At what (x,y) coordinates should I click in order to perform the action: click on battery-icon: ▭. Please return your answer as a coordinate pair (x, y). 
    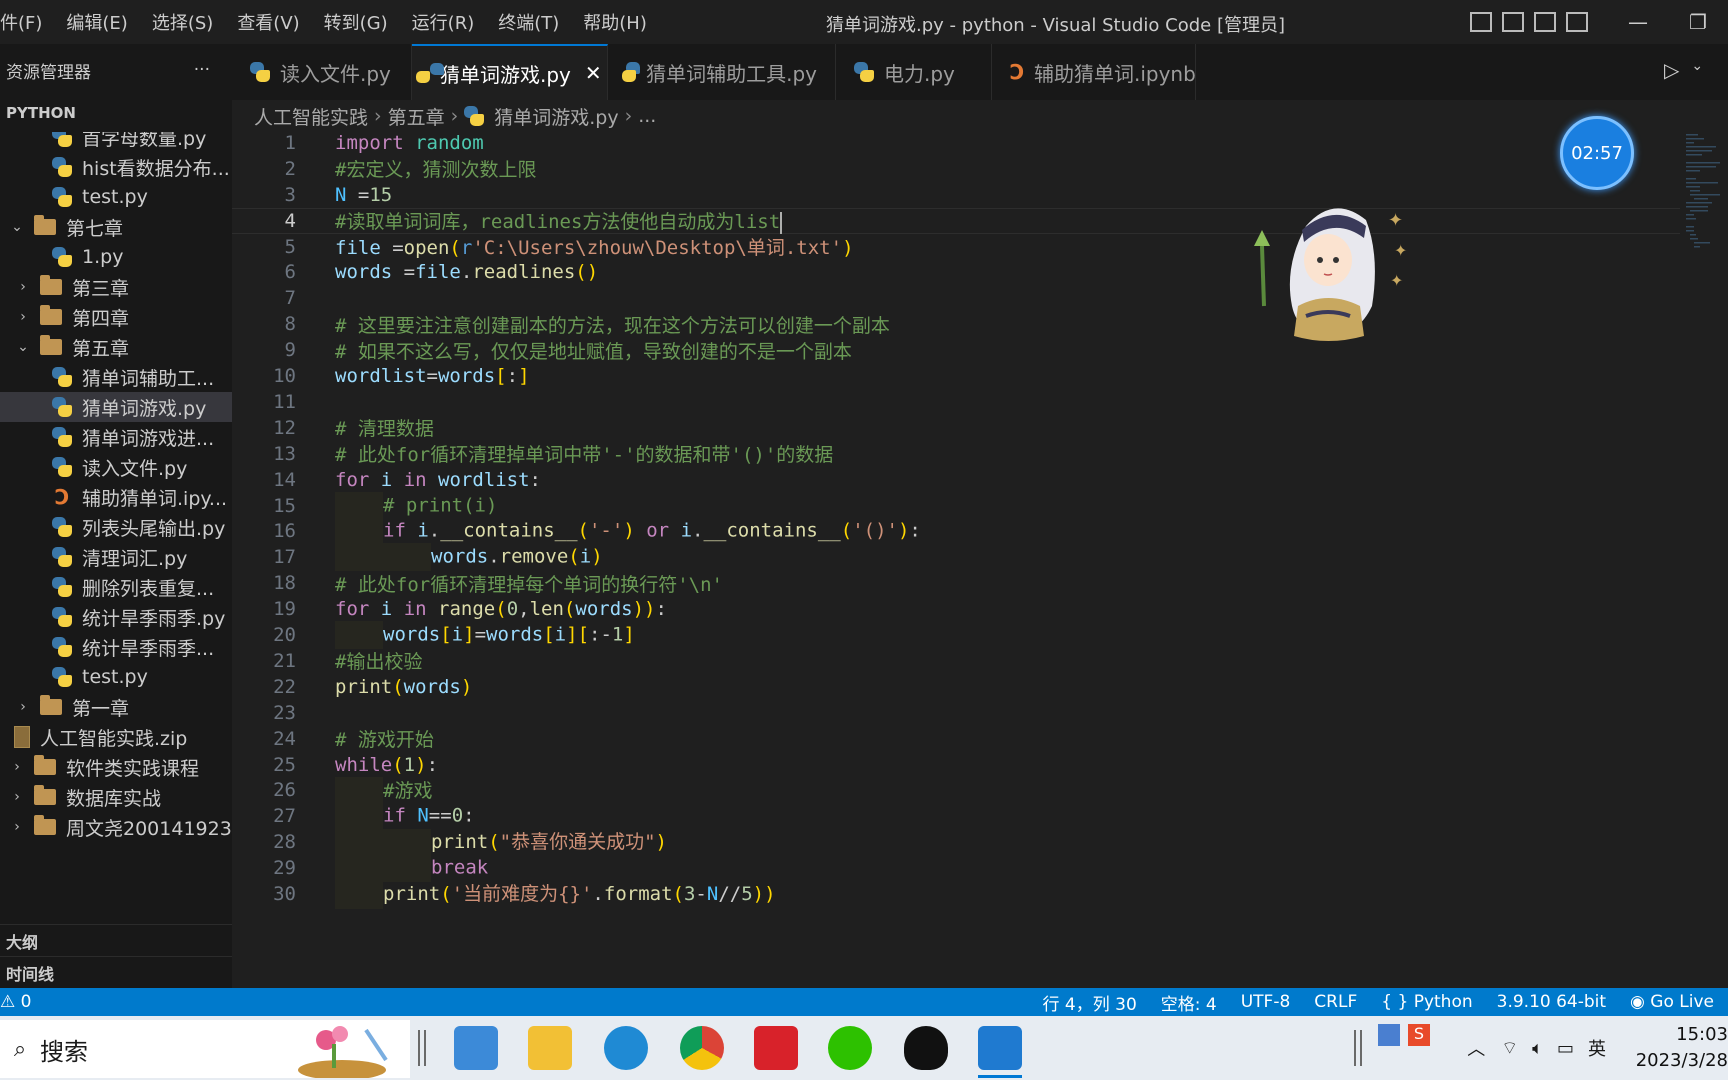
    Looking at the image, I should click on (1565, 1048).